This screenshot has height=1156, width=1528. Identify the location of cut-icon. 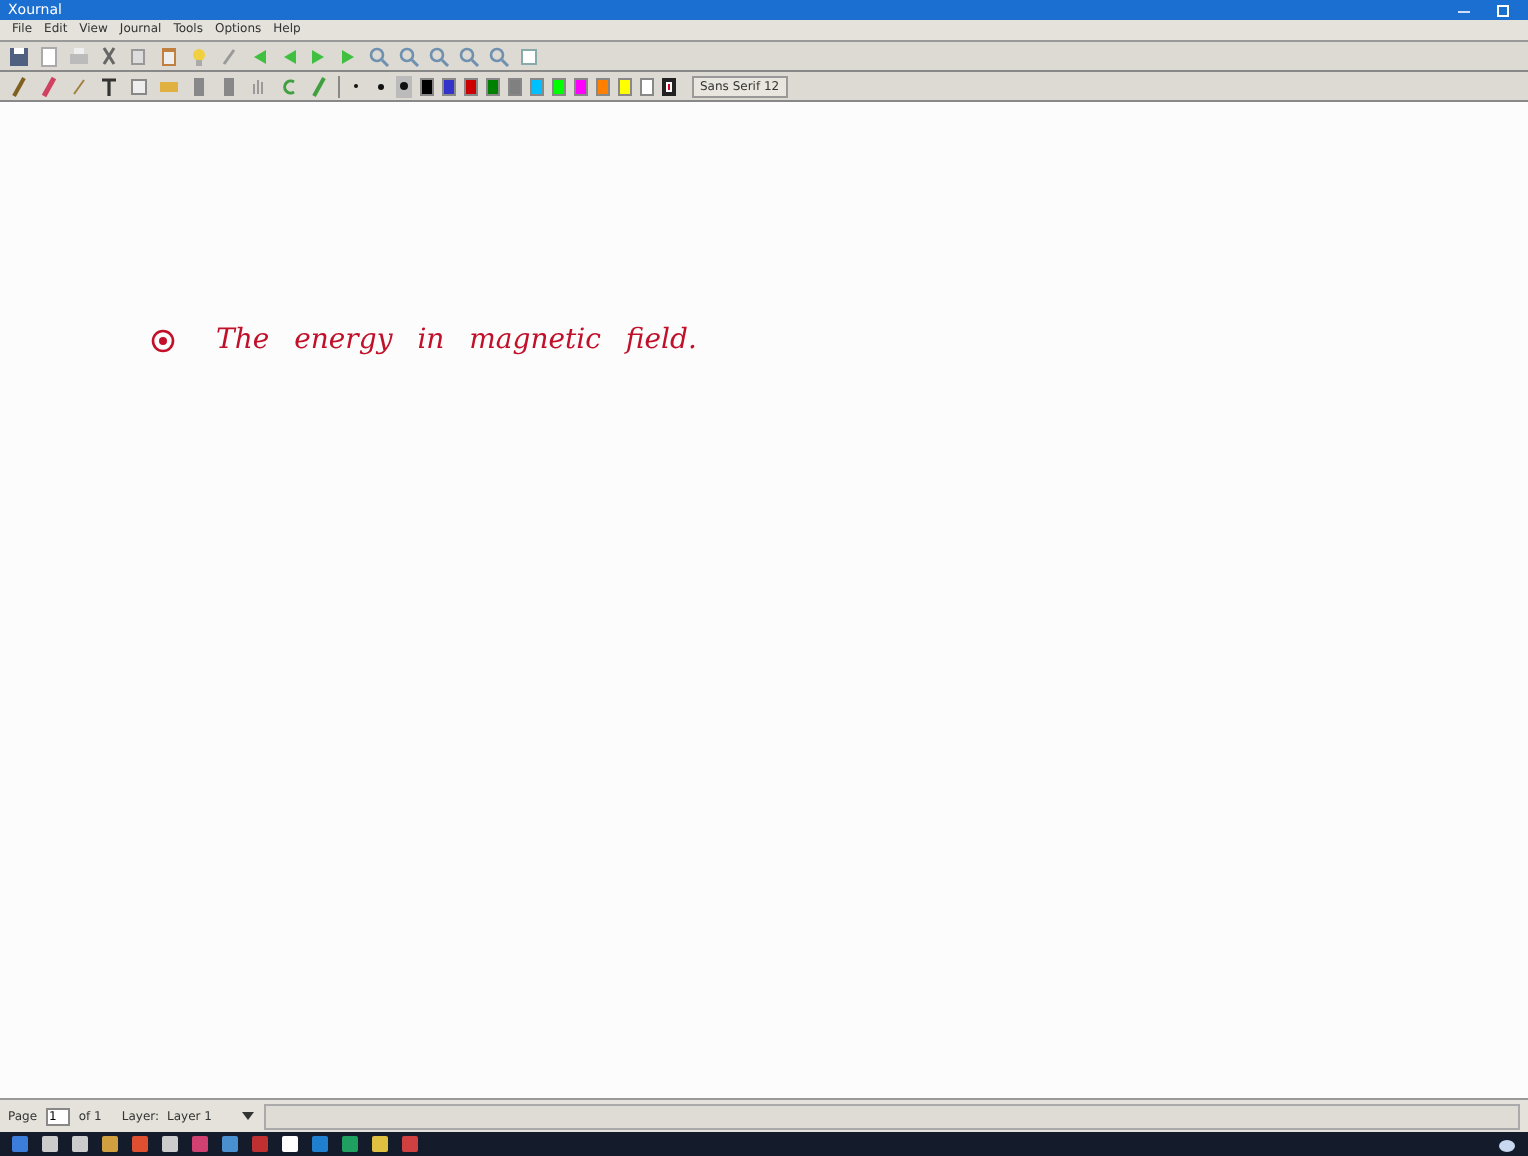
(109, 56).